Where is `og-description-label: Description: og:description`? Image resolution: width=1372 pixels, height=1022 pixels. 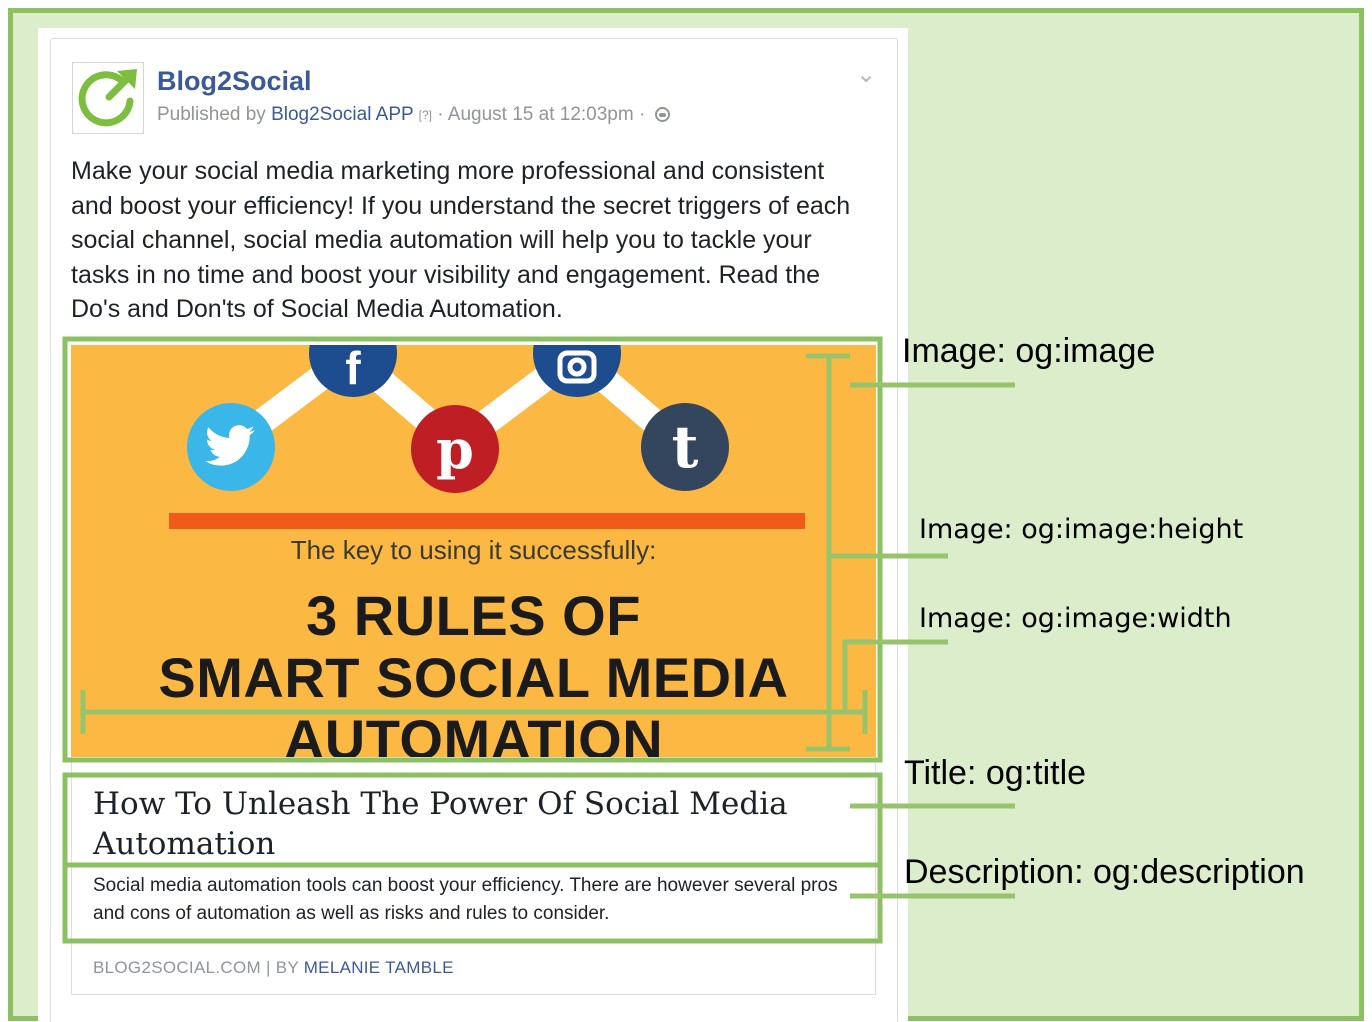 og-description-label: Description: og:description is located at coordinates (1104, 872).